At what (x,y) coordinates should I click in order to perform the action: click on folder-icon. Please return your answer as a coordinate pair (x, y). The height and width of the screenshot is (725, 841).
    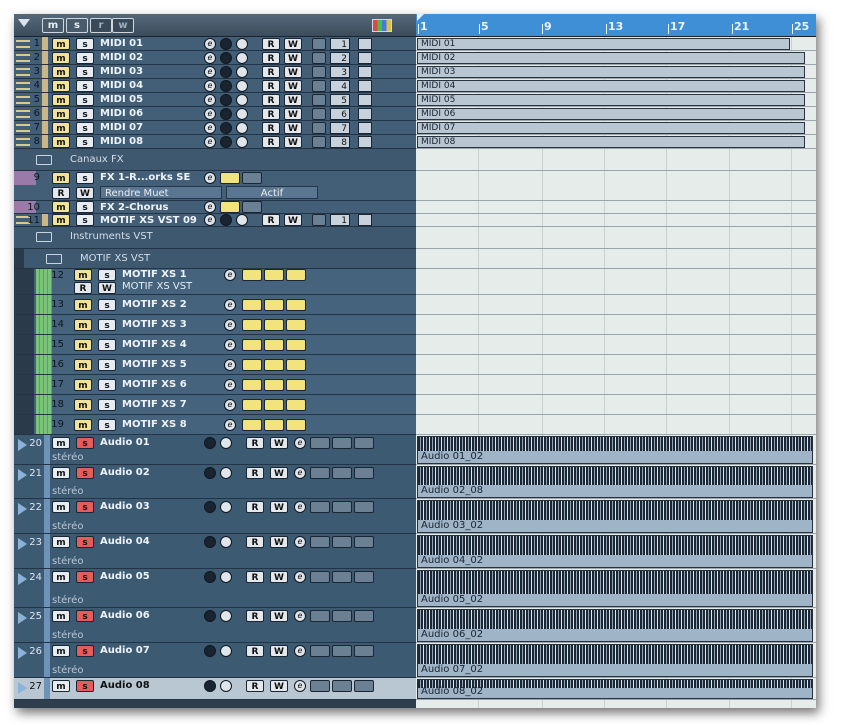
    Looking at the image, I should click on (44, 160).